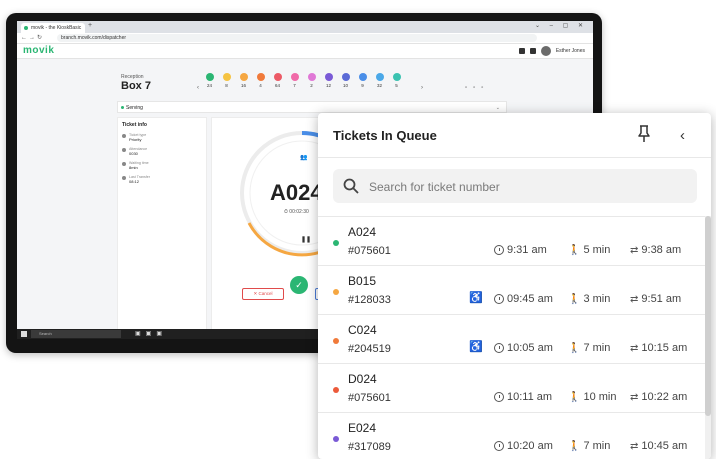  Describe the element at coordinates (708, 316) in the screenshot. I see `scrollbar-thumb` at that location.